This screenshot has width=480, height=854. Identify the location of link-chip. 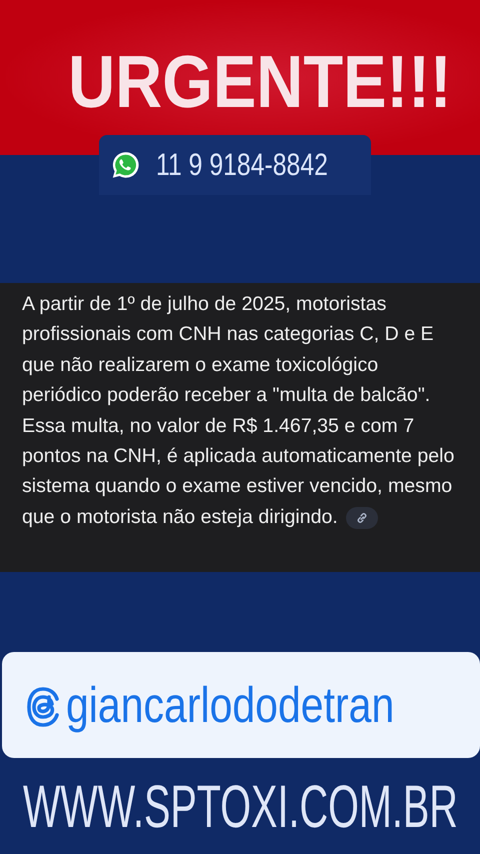
(362, 517).